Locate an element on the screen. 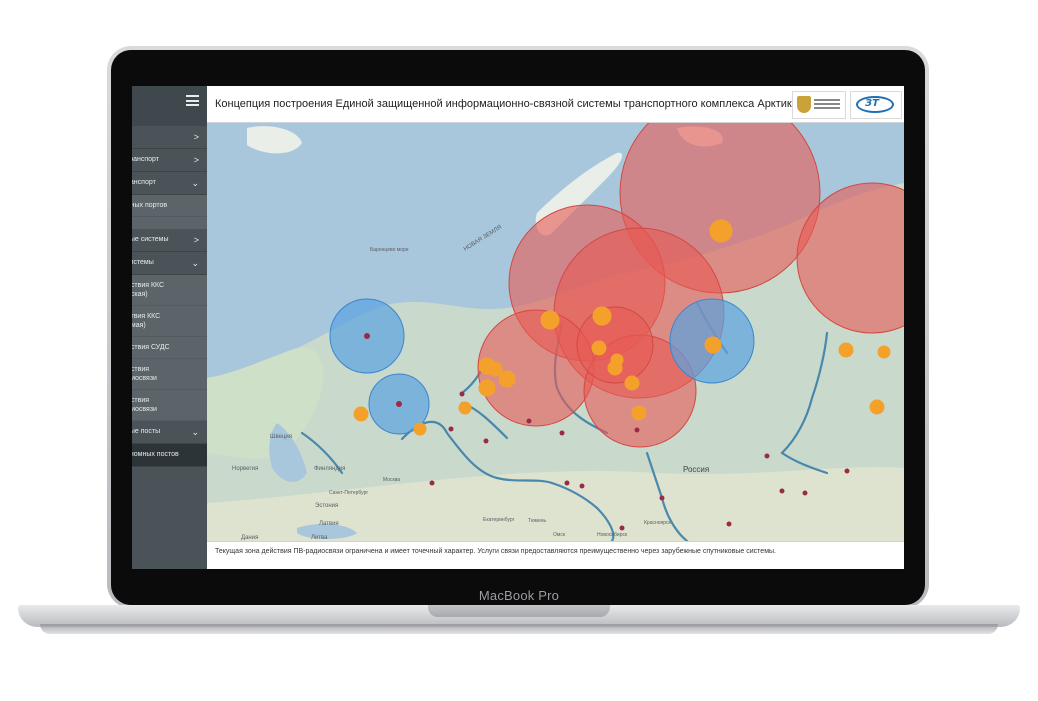 The image size is (1038, 701). sidebar-item-posts: ные посты ⌄ is located at coordinates (169, 432).